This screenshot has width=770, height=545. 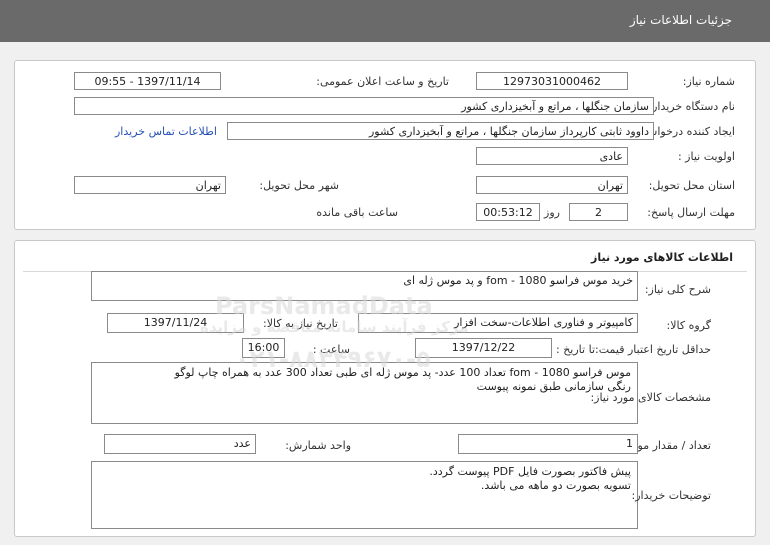 What do you see at coordinates (653, 349) in the screenshot?
I see `price-validity-label: حداقل تاریخ اعتبار قیمت:` at bounding box center [653, 349].